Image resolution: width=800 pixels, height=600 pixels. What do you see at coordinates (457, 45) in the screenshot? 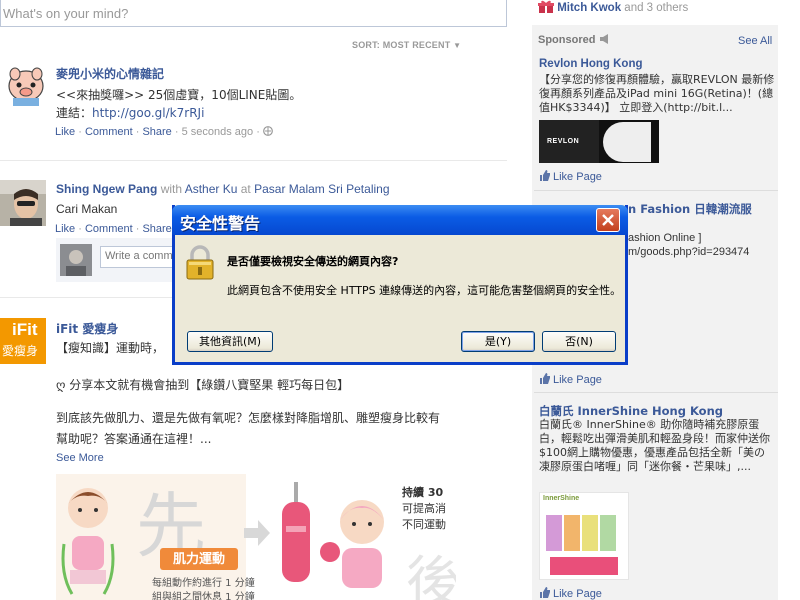
I see `chevron-down-icon: ▼` at bounding box center [457, 45].